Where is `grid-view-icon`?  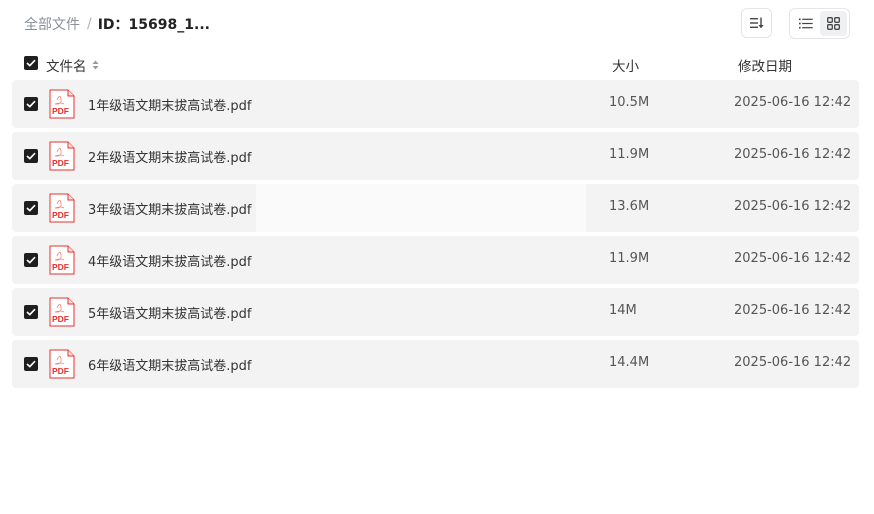 grid-view-icon is located at coordinates (833, 23).